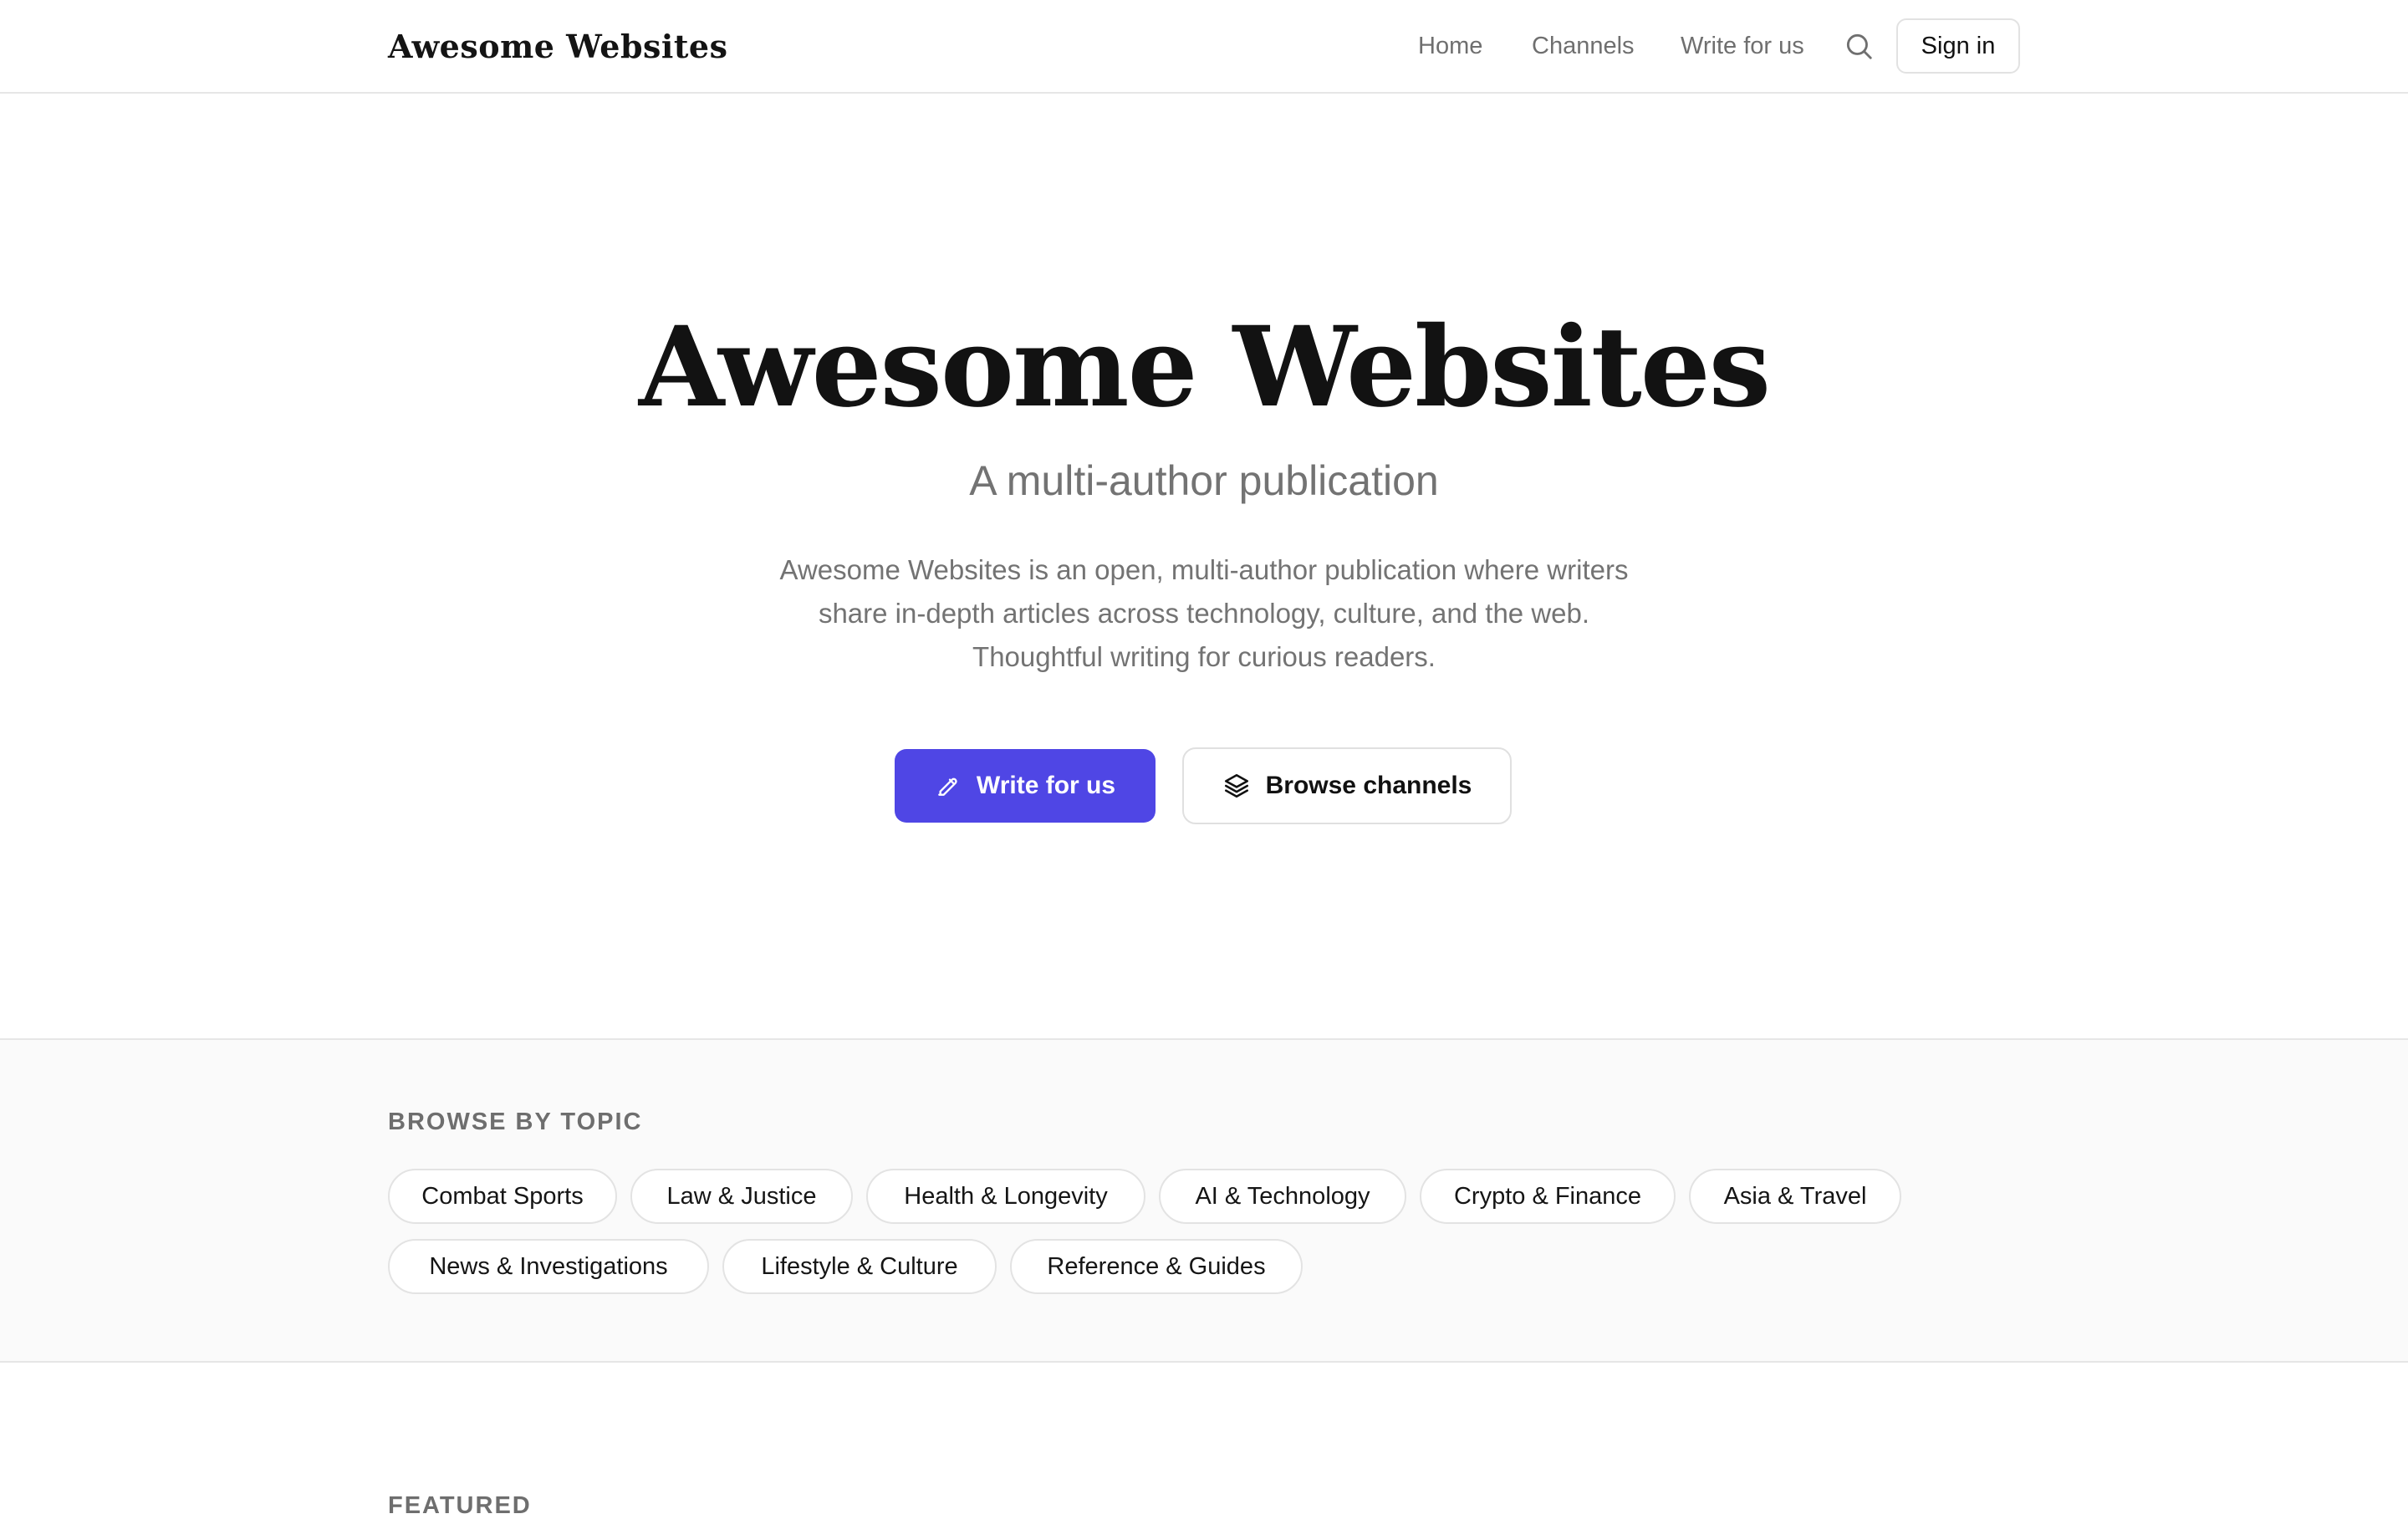 Image resolution: width=2408 pixels, height=1519 pixels. What do you see at coordinates (502, 1196) in the screenshot?
I see `topic-chip: Combat Sports` at bounding box center [502, 1196].